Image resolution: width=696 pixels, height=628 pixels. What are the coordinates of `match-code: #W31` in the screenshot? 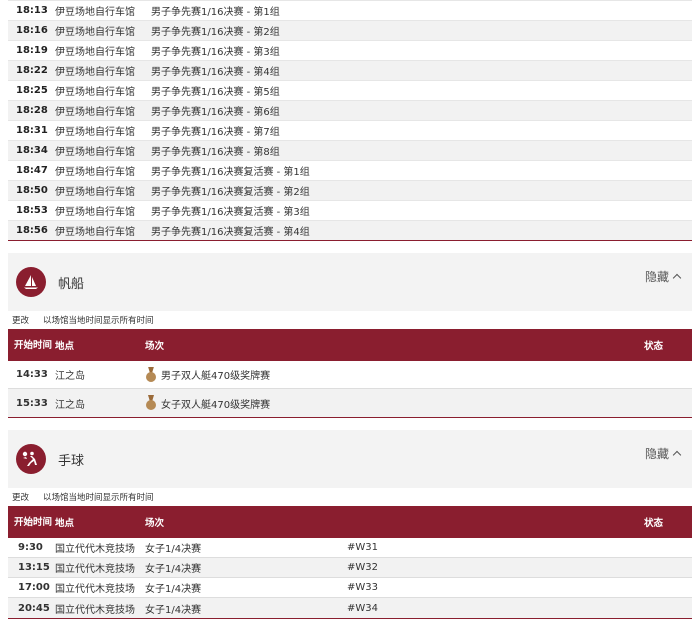 It's located at (362, 547).